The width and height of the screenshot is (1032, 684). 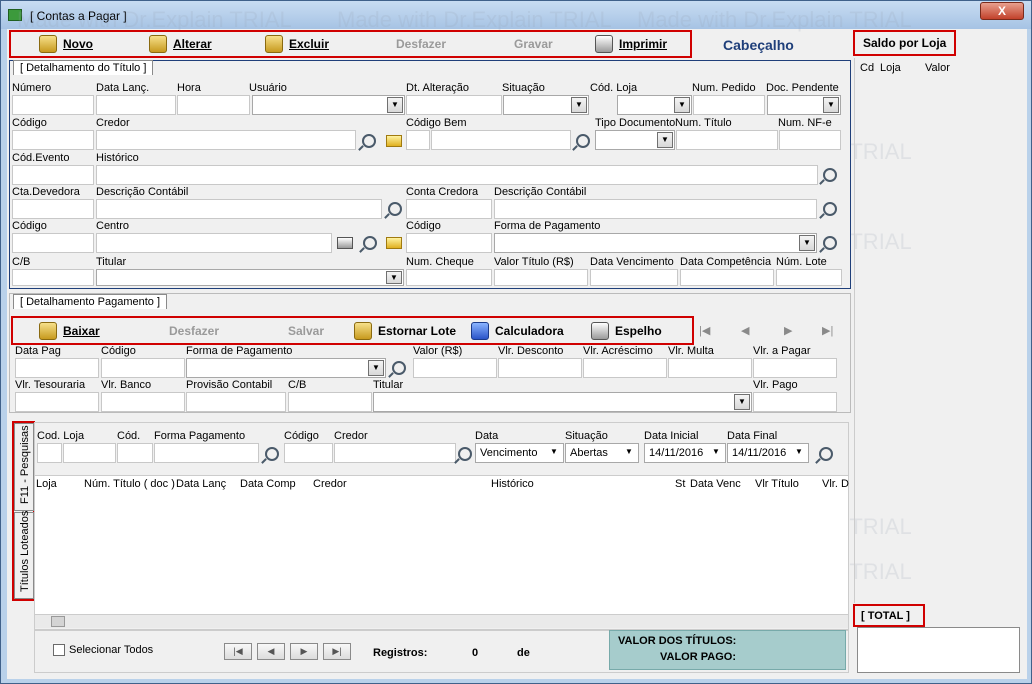 I want to click on tipo-documento-select: ▼, so click(x=635, y=140).